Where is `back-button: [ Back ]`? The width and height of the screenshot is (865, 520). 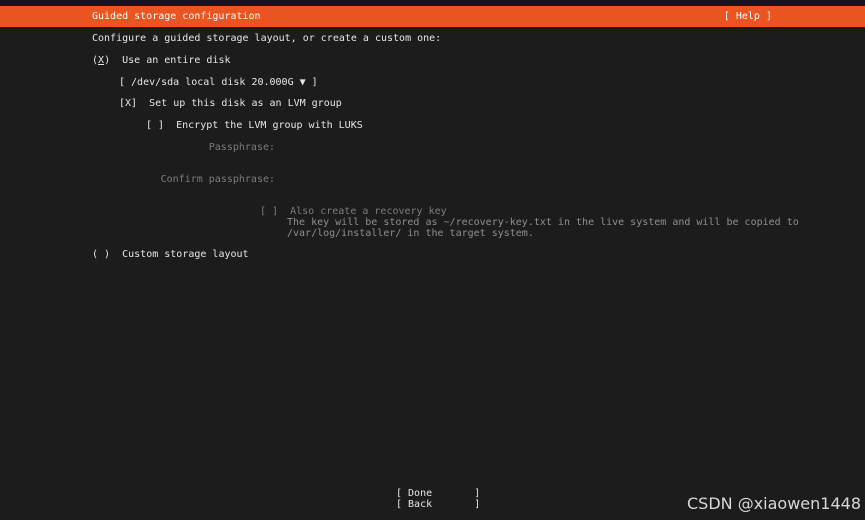 back-button: [ Back ] is located at coordinates (438, 505).